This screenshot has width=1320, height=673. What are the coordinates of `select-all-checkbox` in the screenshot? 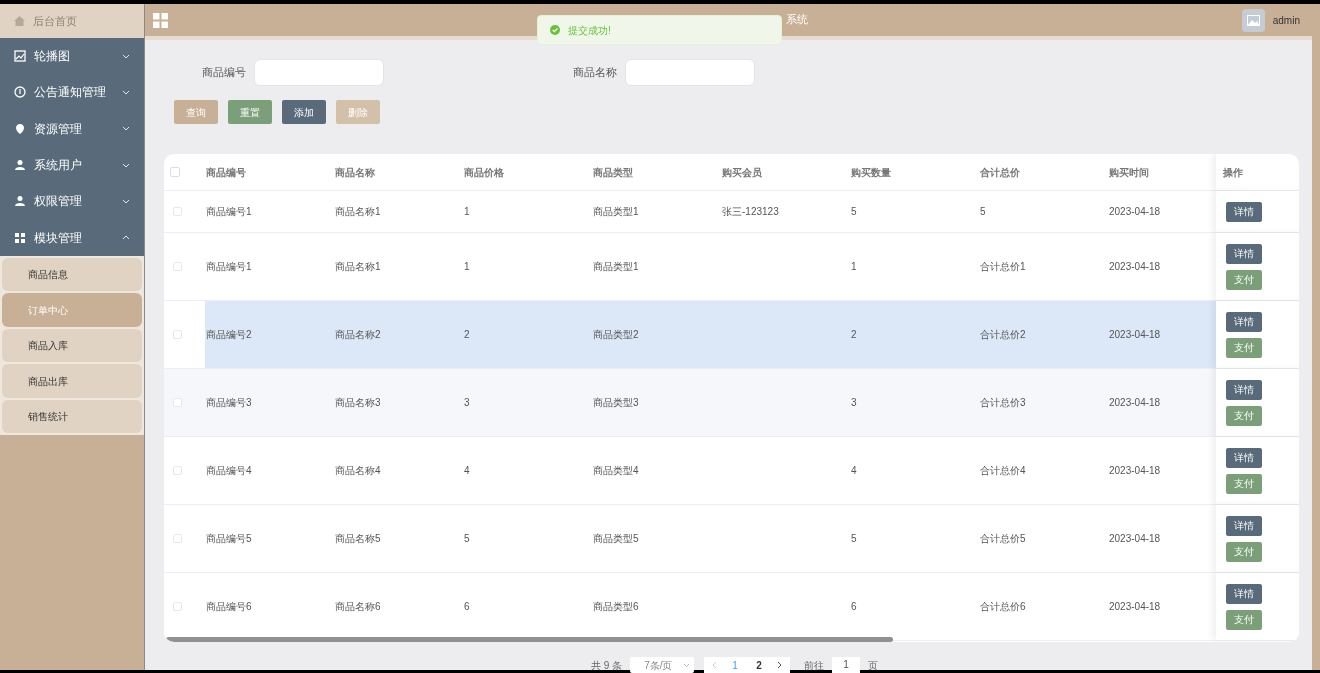 It's located at (175, 172).